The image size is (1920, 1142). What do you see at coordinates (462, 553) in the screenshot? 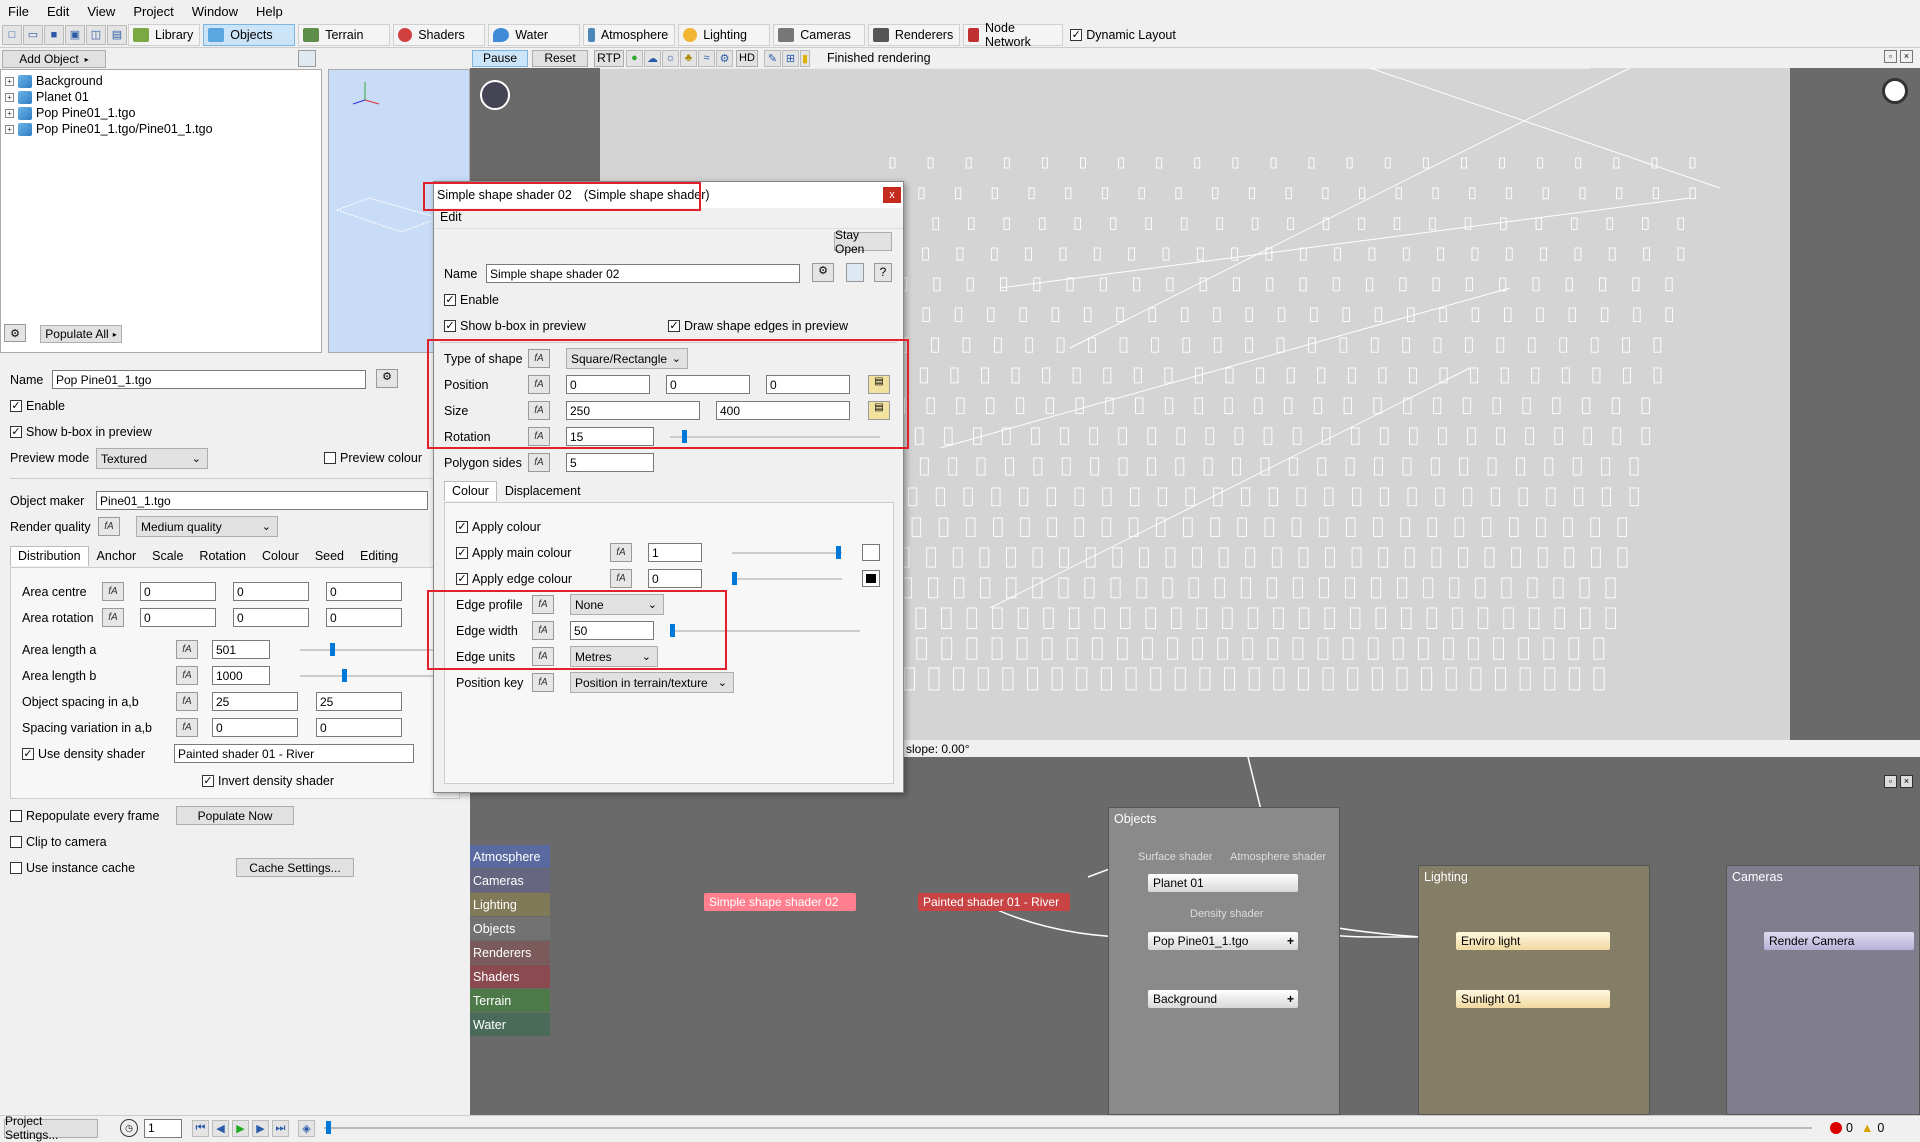
I see `apply-main-colour-checkbox: ✓` at bounding box center [462, 553].